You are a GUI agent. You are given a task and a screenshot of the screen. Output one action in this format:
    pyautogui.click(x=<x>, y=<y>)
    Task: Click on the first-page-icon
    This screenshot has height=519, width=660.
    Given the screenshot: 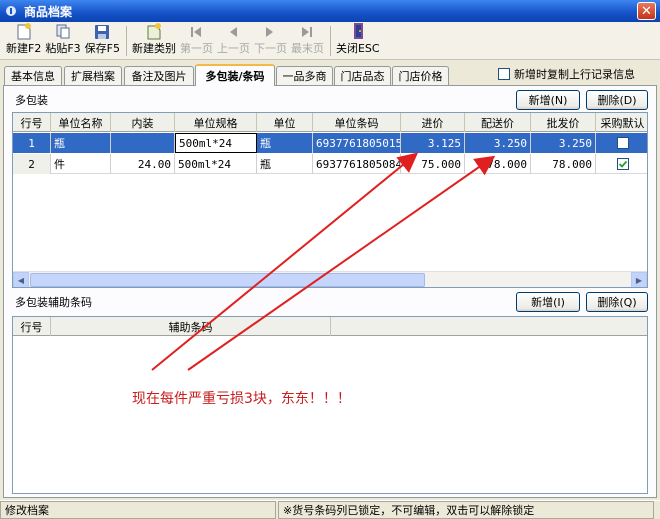 What is the action you would take?
    pyautogui.click(x=196, y=31)
    